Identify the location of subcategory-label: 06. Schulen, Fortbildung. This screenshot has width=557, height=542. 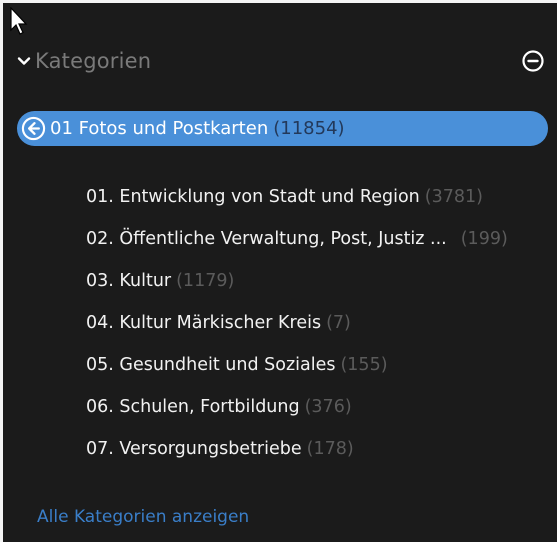
(193, 407).